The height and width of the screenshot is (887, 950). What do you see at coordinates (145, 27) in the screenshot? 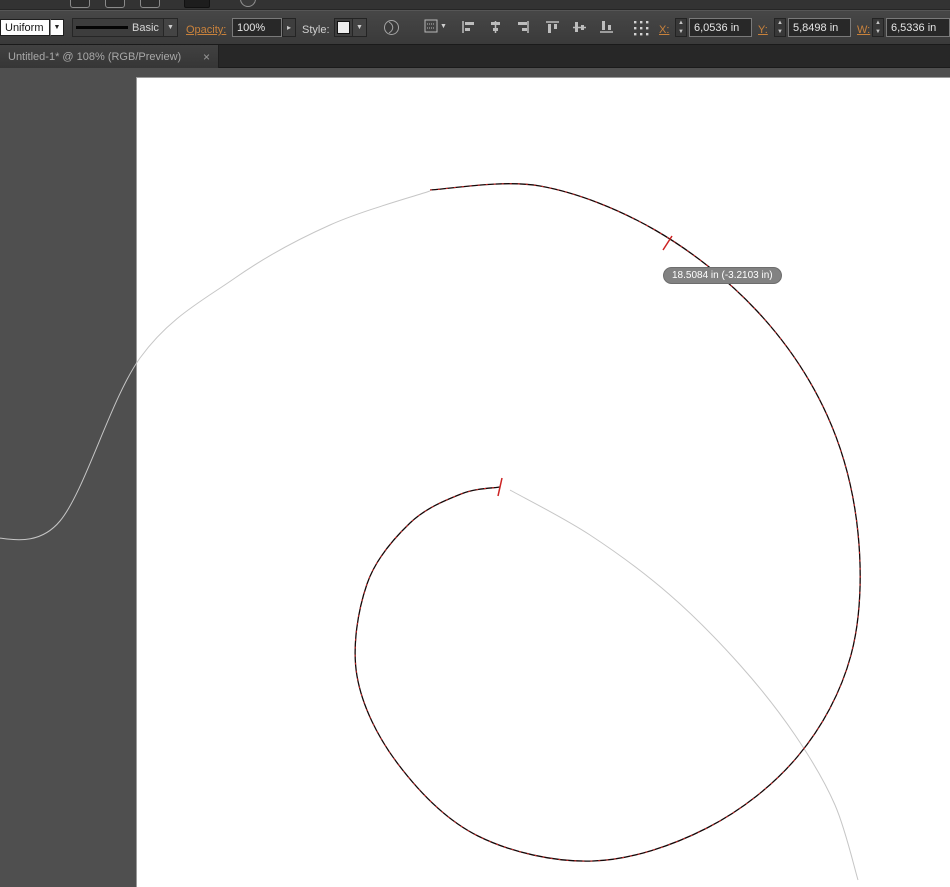
I see `brush-name: Basic` at bounding box center [145, 27].